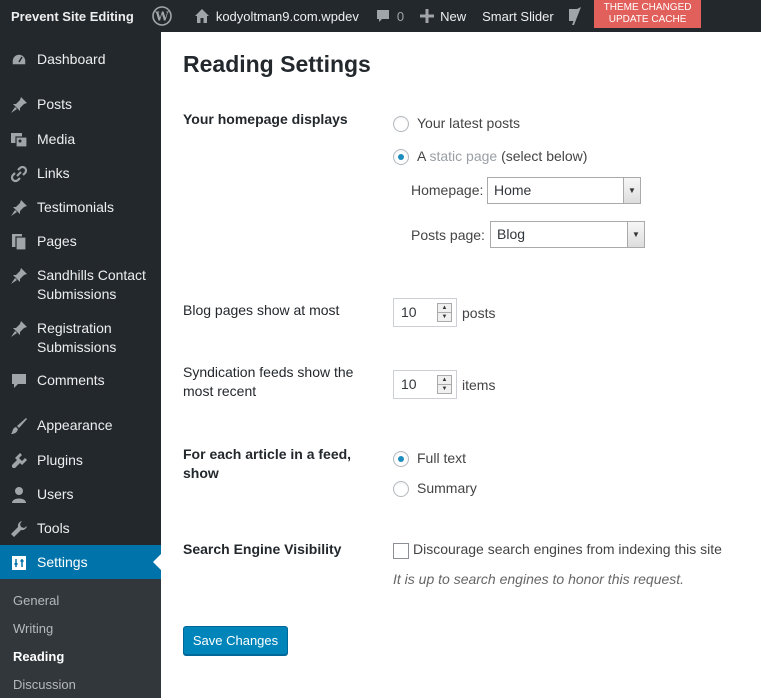 Image resolution: width=761 pixels, height=698 pixels. Describe the element at coordinates (441, 458) in the screenshot. I see `full-text-label: Full text` at that location.